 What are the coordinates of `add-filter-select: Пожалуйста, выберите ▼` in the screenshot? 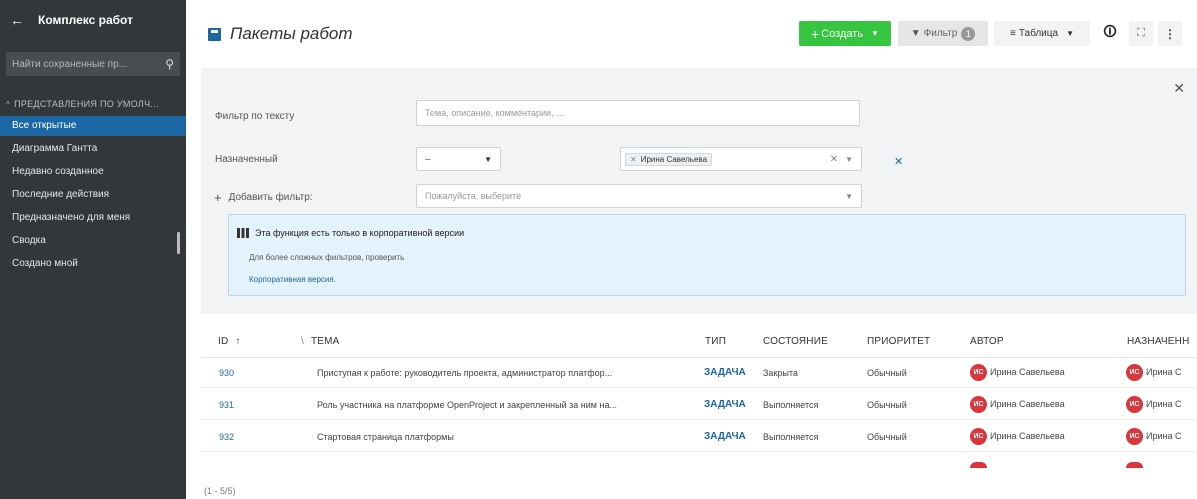 It's located at (639, 196).